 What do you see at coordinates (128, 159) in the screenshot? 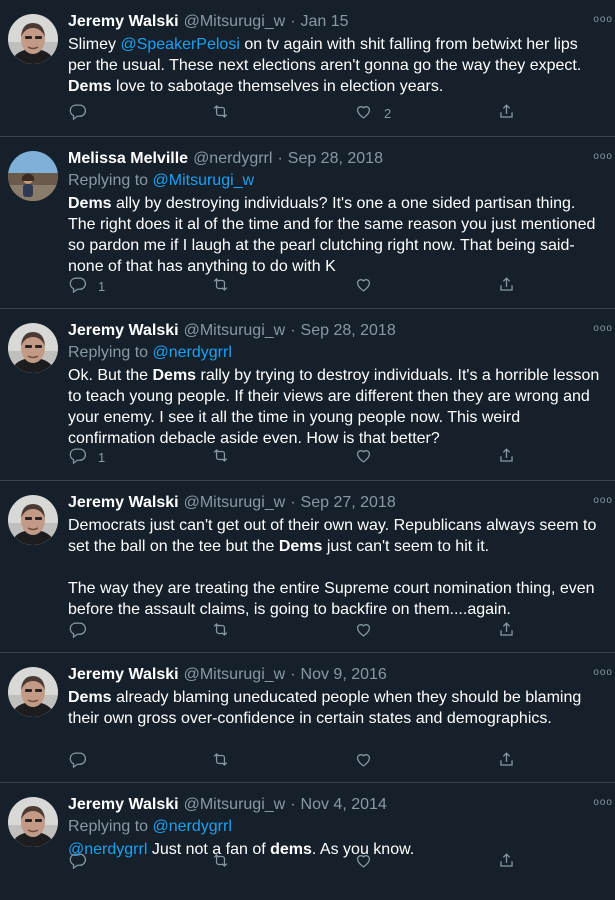
I see `display-name: Melissa Melville` at bounding box center [128, 159].